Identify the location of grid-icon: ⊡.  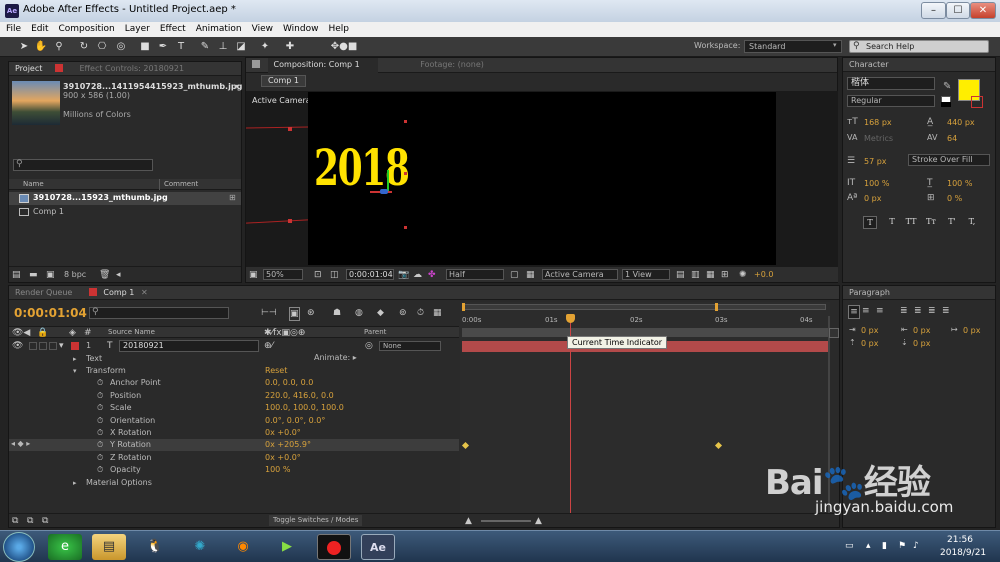
(318, 275).